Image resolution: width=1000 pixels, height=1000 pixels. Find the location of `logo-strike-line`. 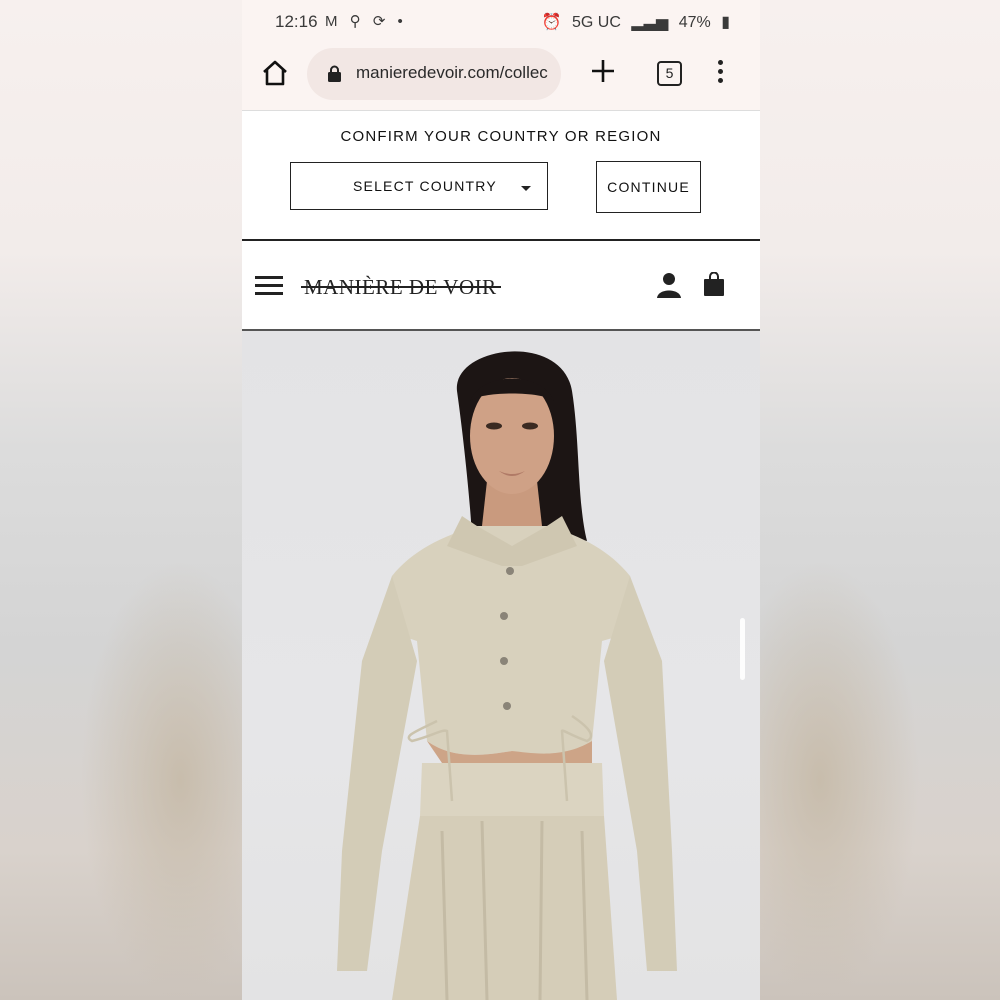

logo-strike-line is located at coordinates (401, 287).